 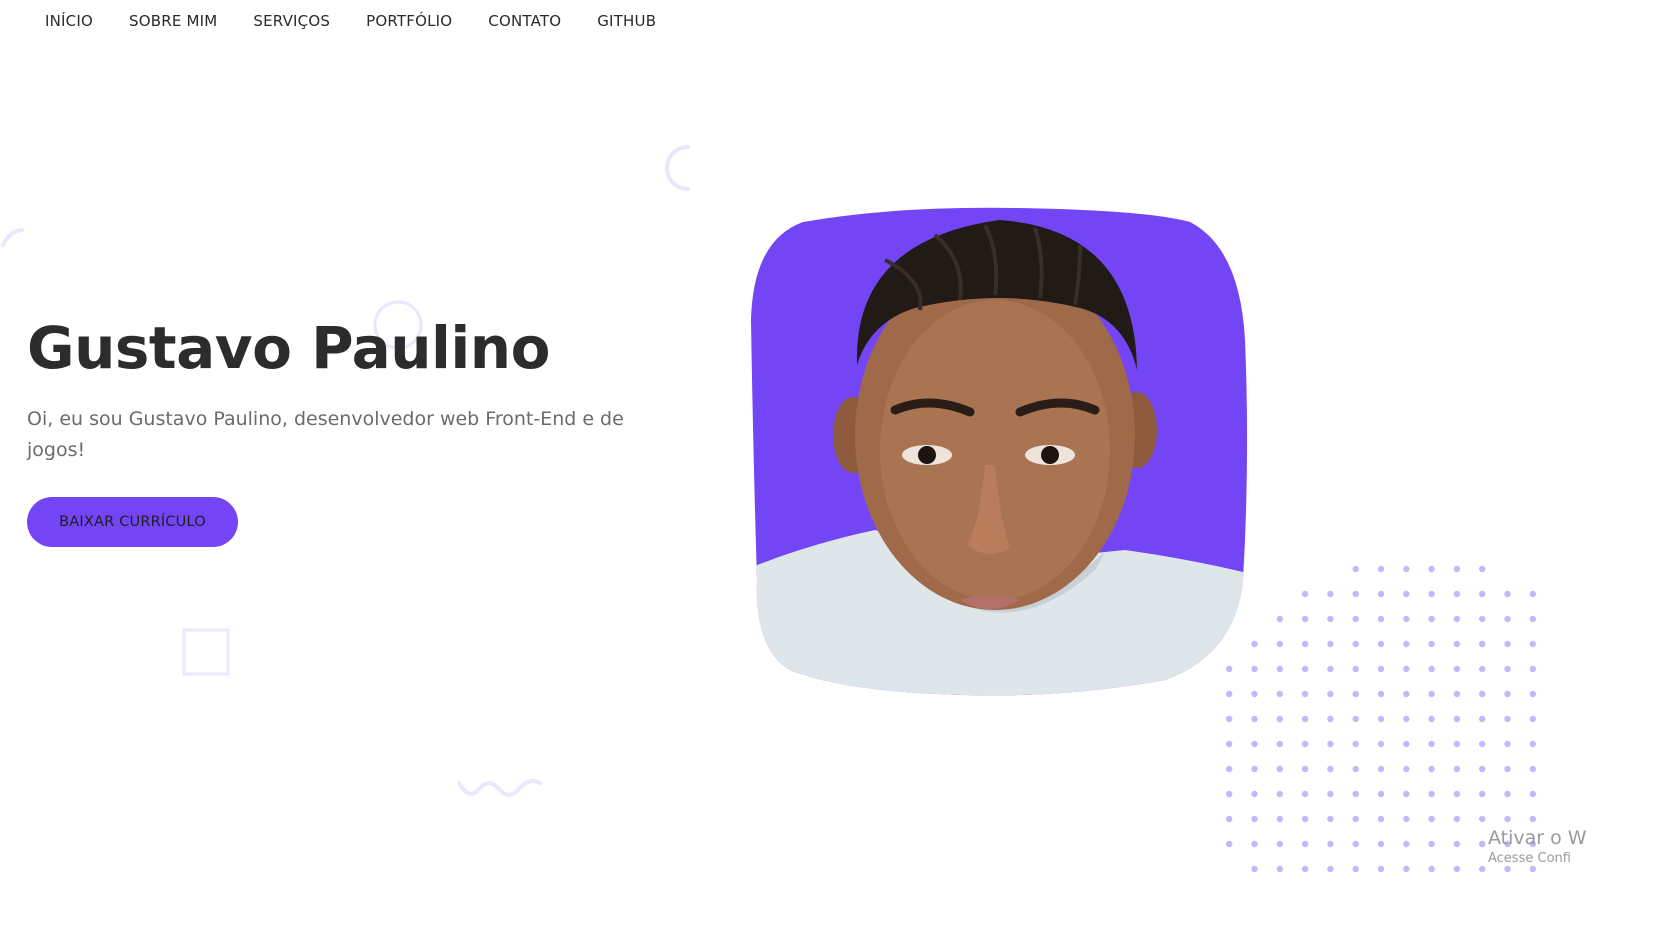 I want to click on download-resume-button: BAIXAR CURRÍCULO, so click(x=132, y=522).